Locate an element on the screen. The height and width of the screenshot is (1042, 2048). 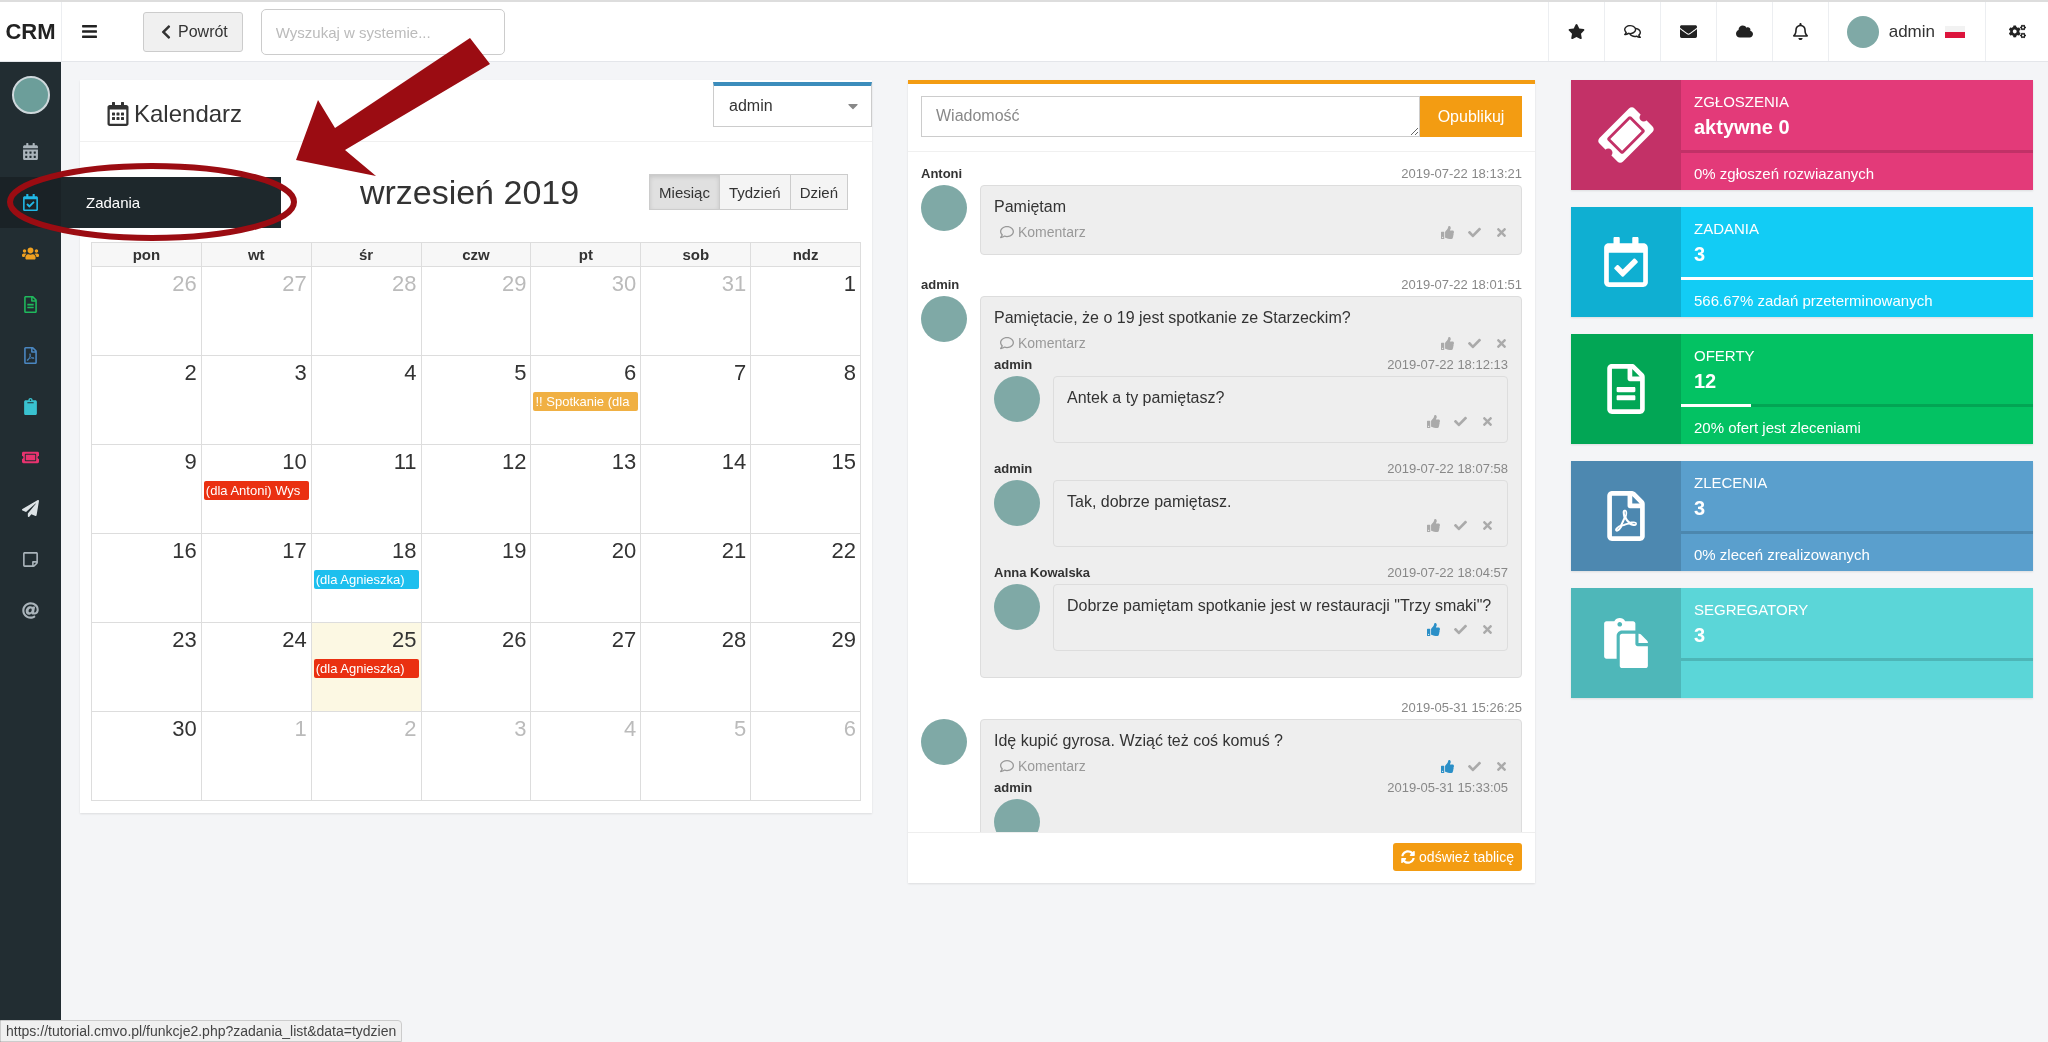
post-time: 2019-07-22 18:13:21 is located at coordinates (1461, 173).